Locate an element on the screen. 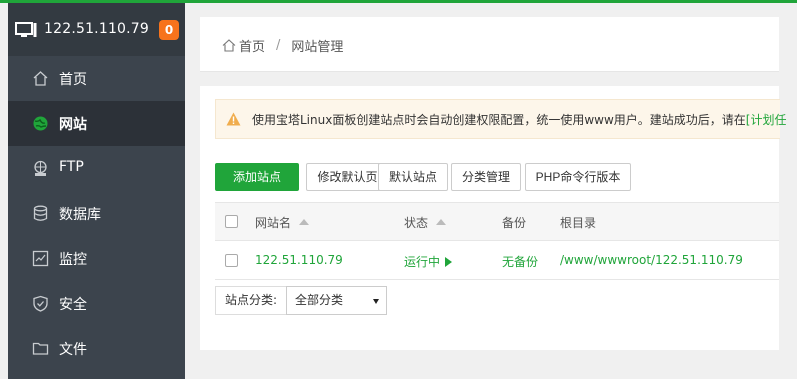  sidebar-item-home: 首页 is located at coordinates (96, 78).